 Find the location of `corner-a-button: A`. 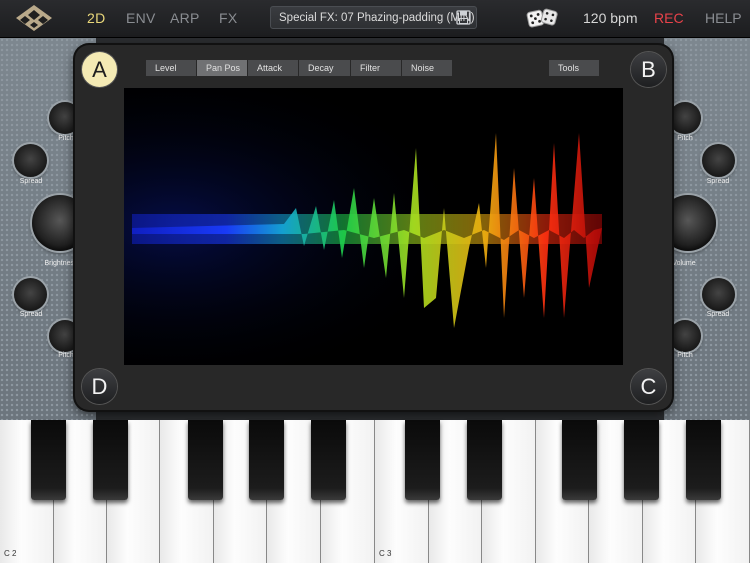

corner-a-button: A is located at coordinates (99, 69).